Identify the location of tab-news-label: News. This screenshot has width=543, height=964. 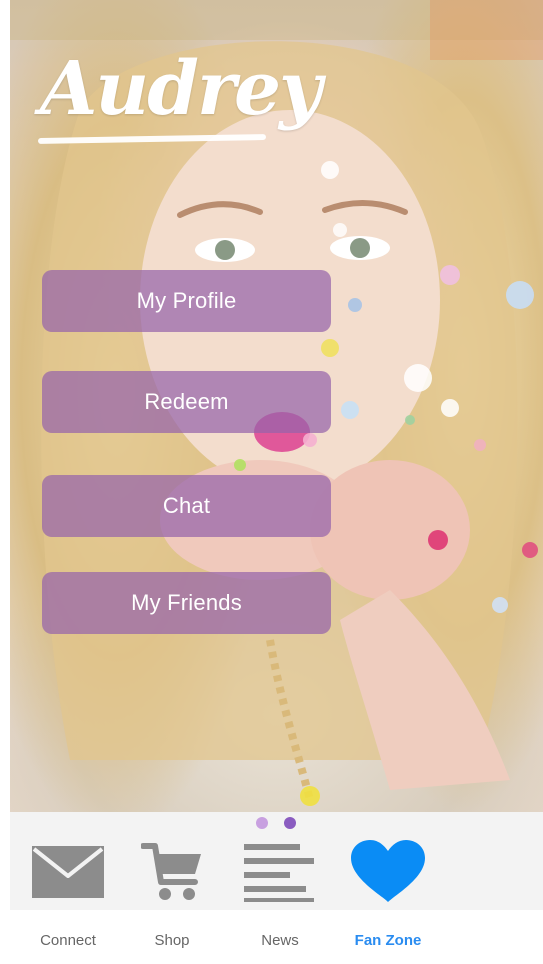
(280, 940).